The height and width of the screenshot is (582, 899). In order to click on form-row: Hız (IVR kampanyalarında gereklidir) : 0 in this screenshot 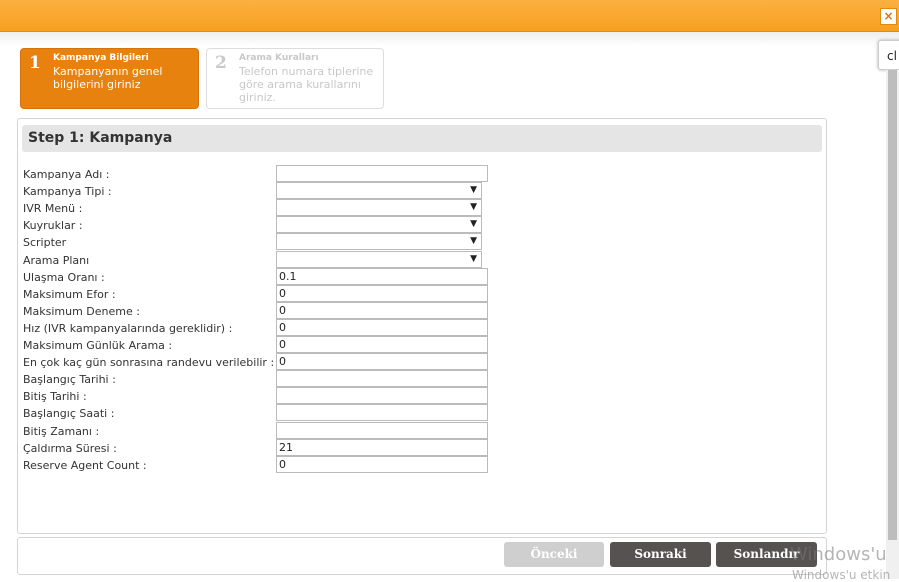, I will do `click(423, 327)`.